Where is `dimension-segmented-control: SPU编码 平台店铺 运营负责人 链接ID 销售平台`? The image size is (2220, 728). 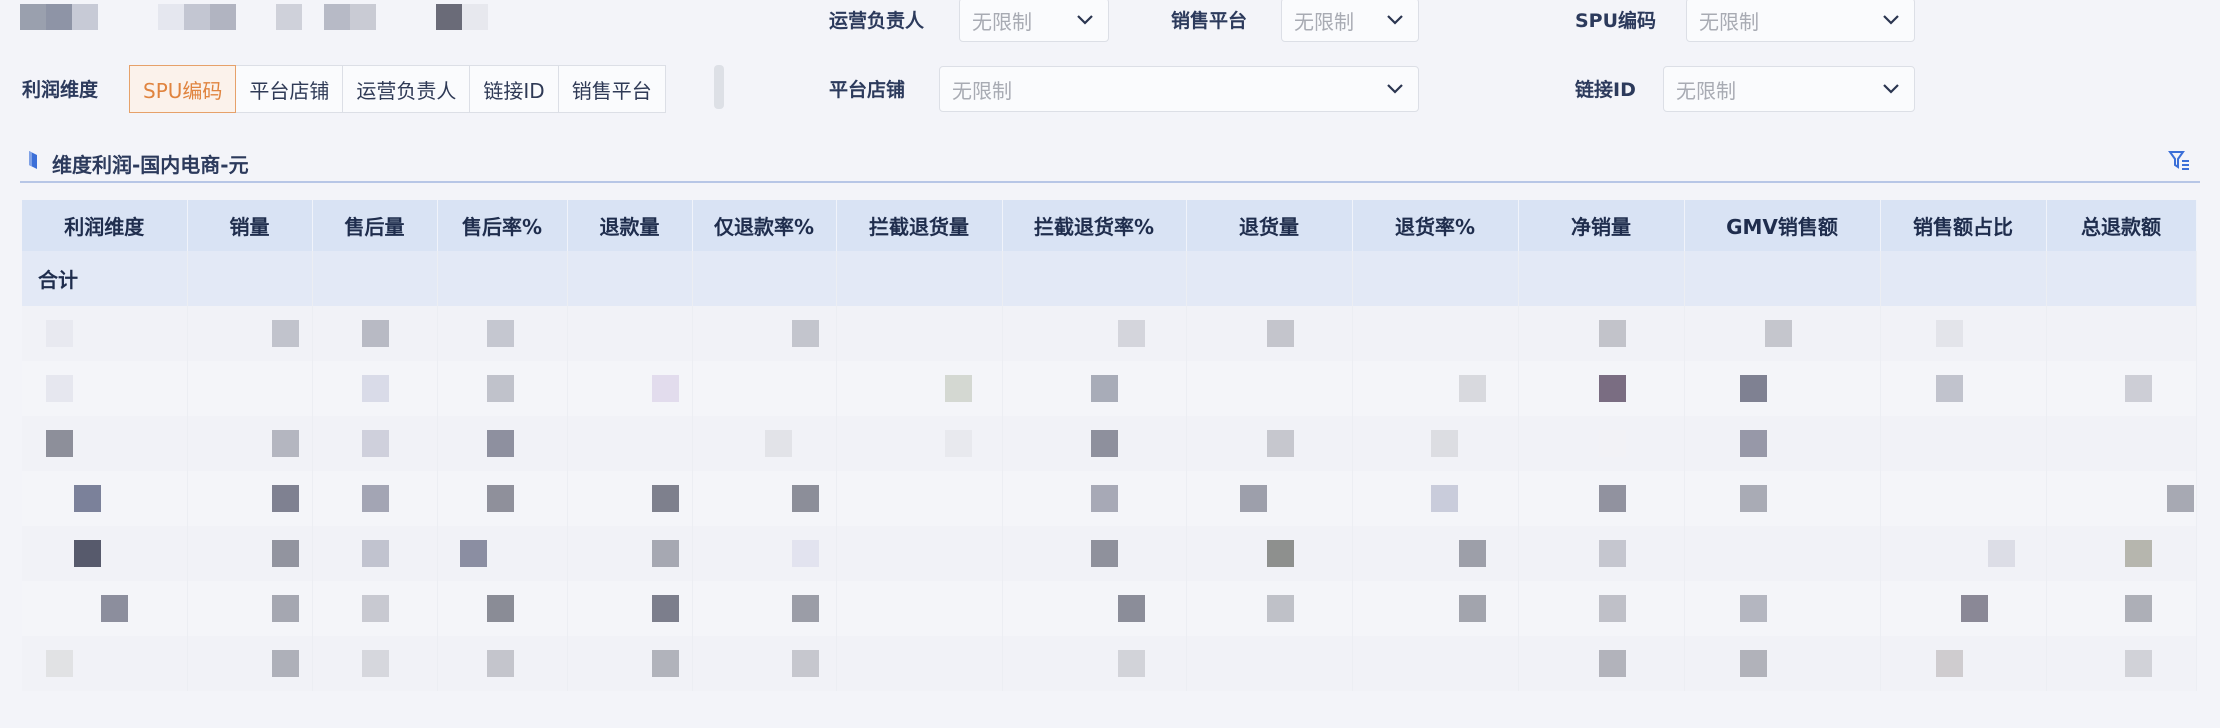
dimension-segmented-control: SPU编码 平台店铺 运营负责人 链接ID 销售平台 is located at coordinates (397, 89).